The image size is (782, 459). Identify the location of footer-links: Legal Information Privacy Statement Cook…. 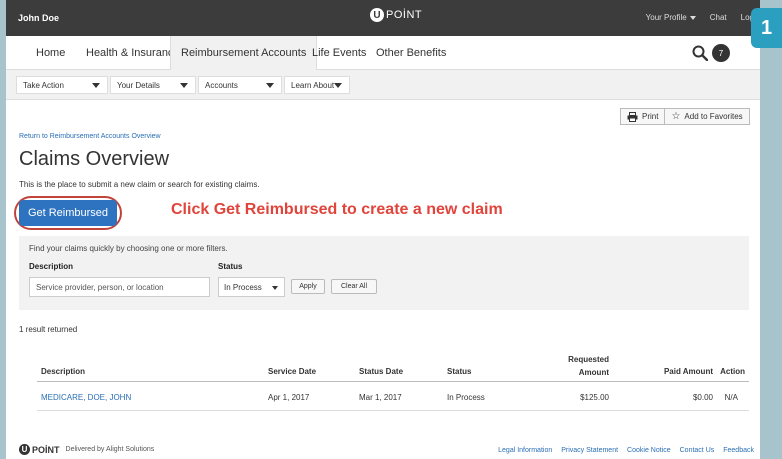
(626, 450).